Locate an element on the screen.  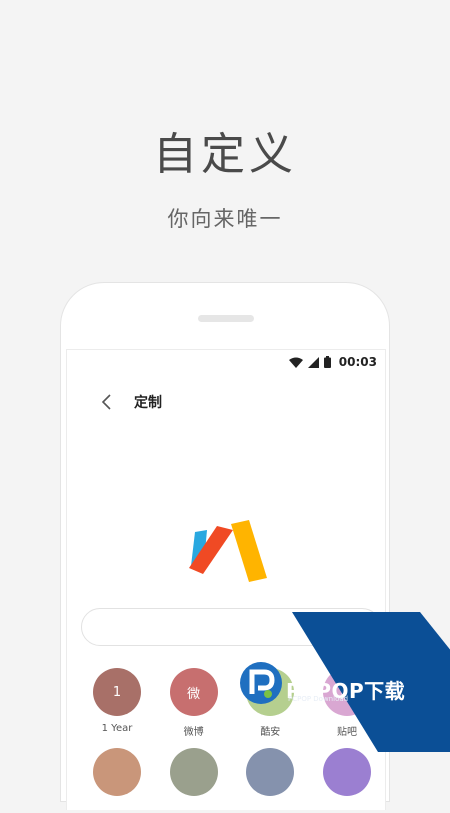
app-bar: 定制 is located at coordinates (226, 402).